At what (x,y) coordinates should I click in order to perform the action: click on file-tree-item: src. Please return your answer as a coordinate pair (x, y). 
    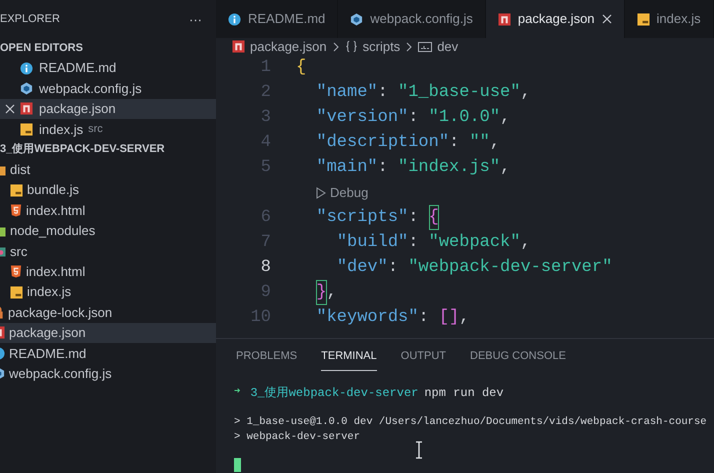
    Looking at the image, I should click on (108, 251).